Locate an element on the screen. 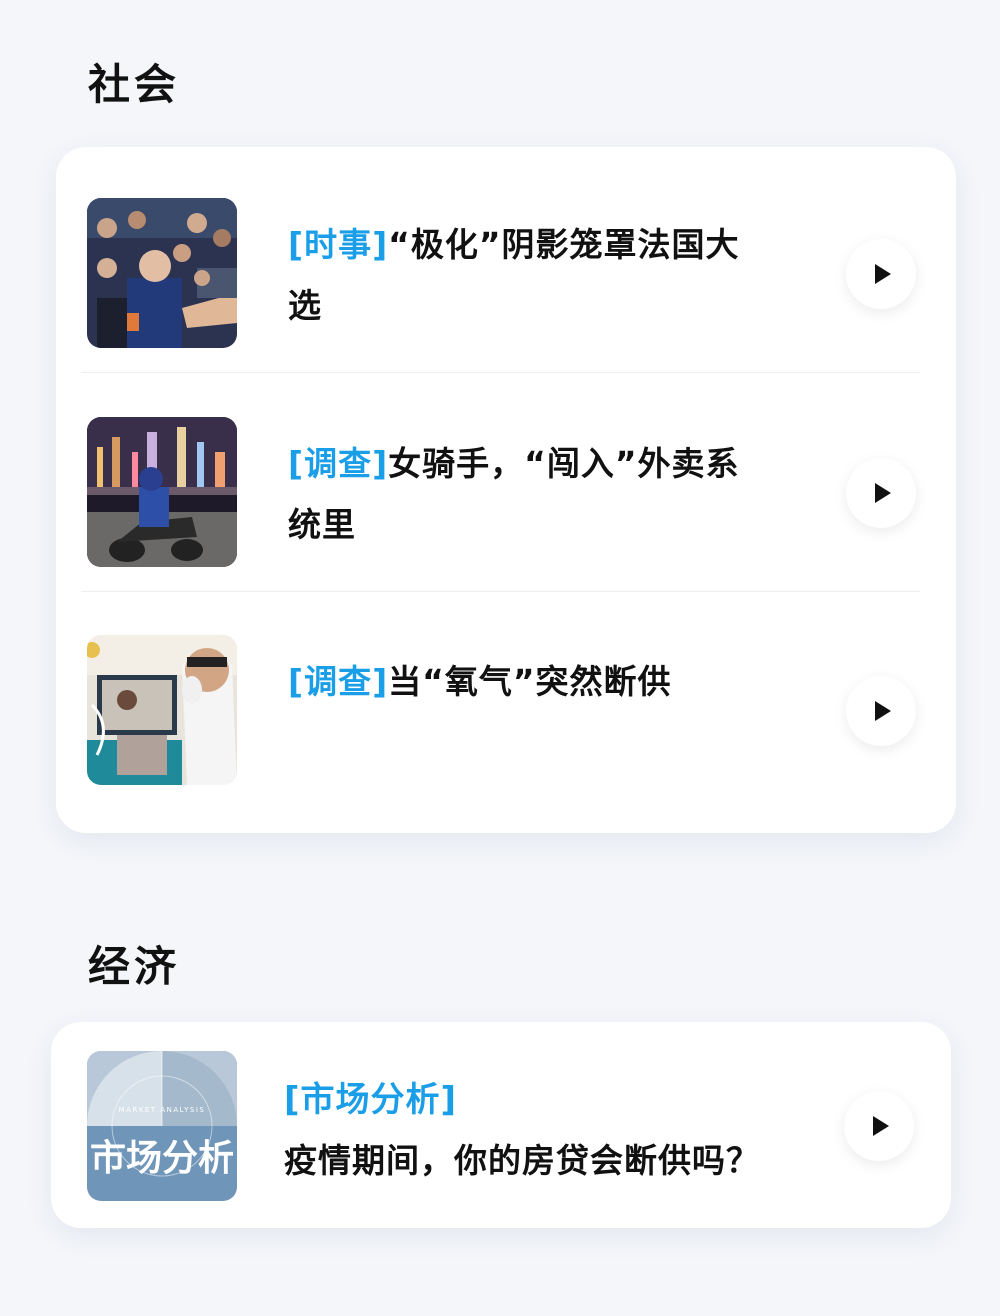 This screenshot has height=1316, width=1000. photo-crowd-icon is located at coordinates (162, 273).